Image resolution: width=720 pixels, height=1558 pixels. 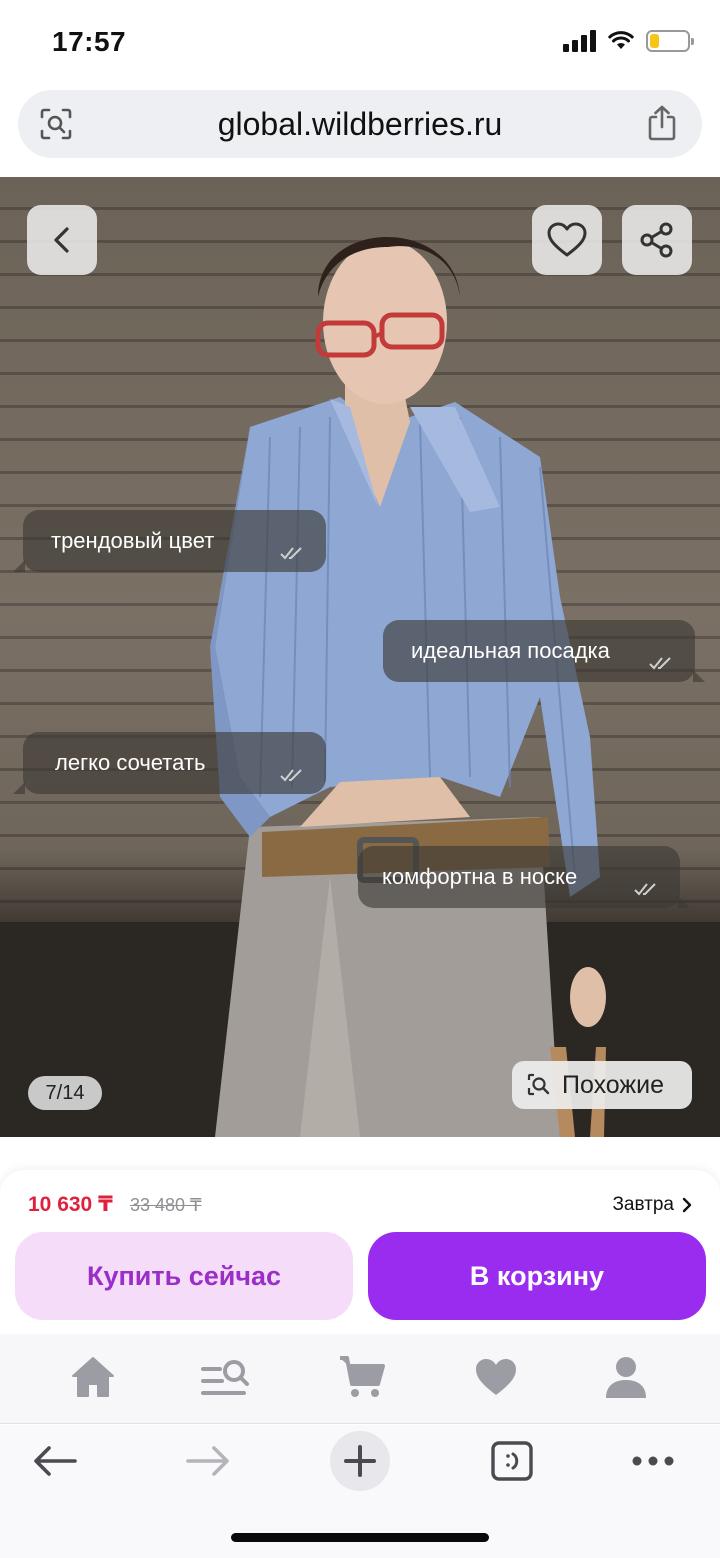 What do you see at coordinates (579, 41) in the screenshot?
I see `cellular-signal-icon` at bounding box center [579, 41].